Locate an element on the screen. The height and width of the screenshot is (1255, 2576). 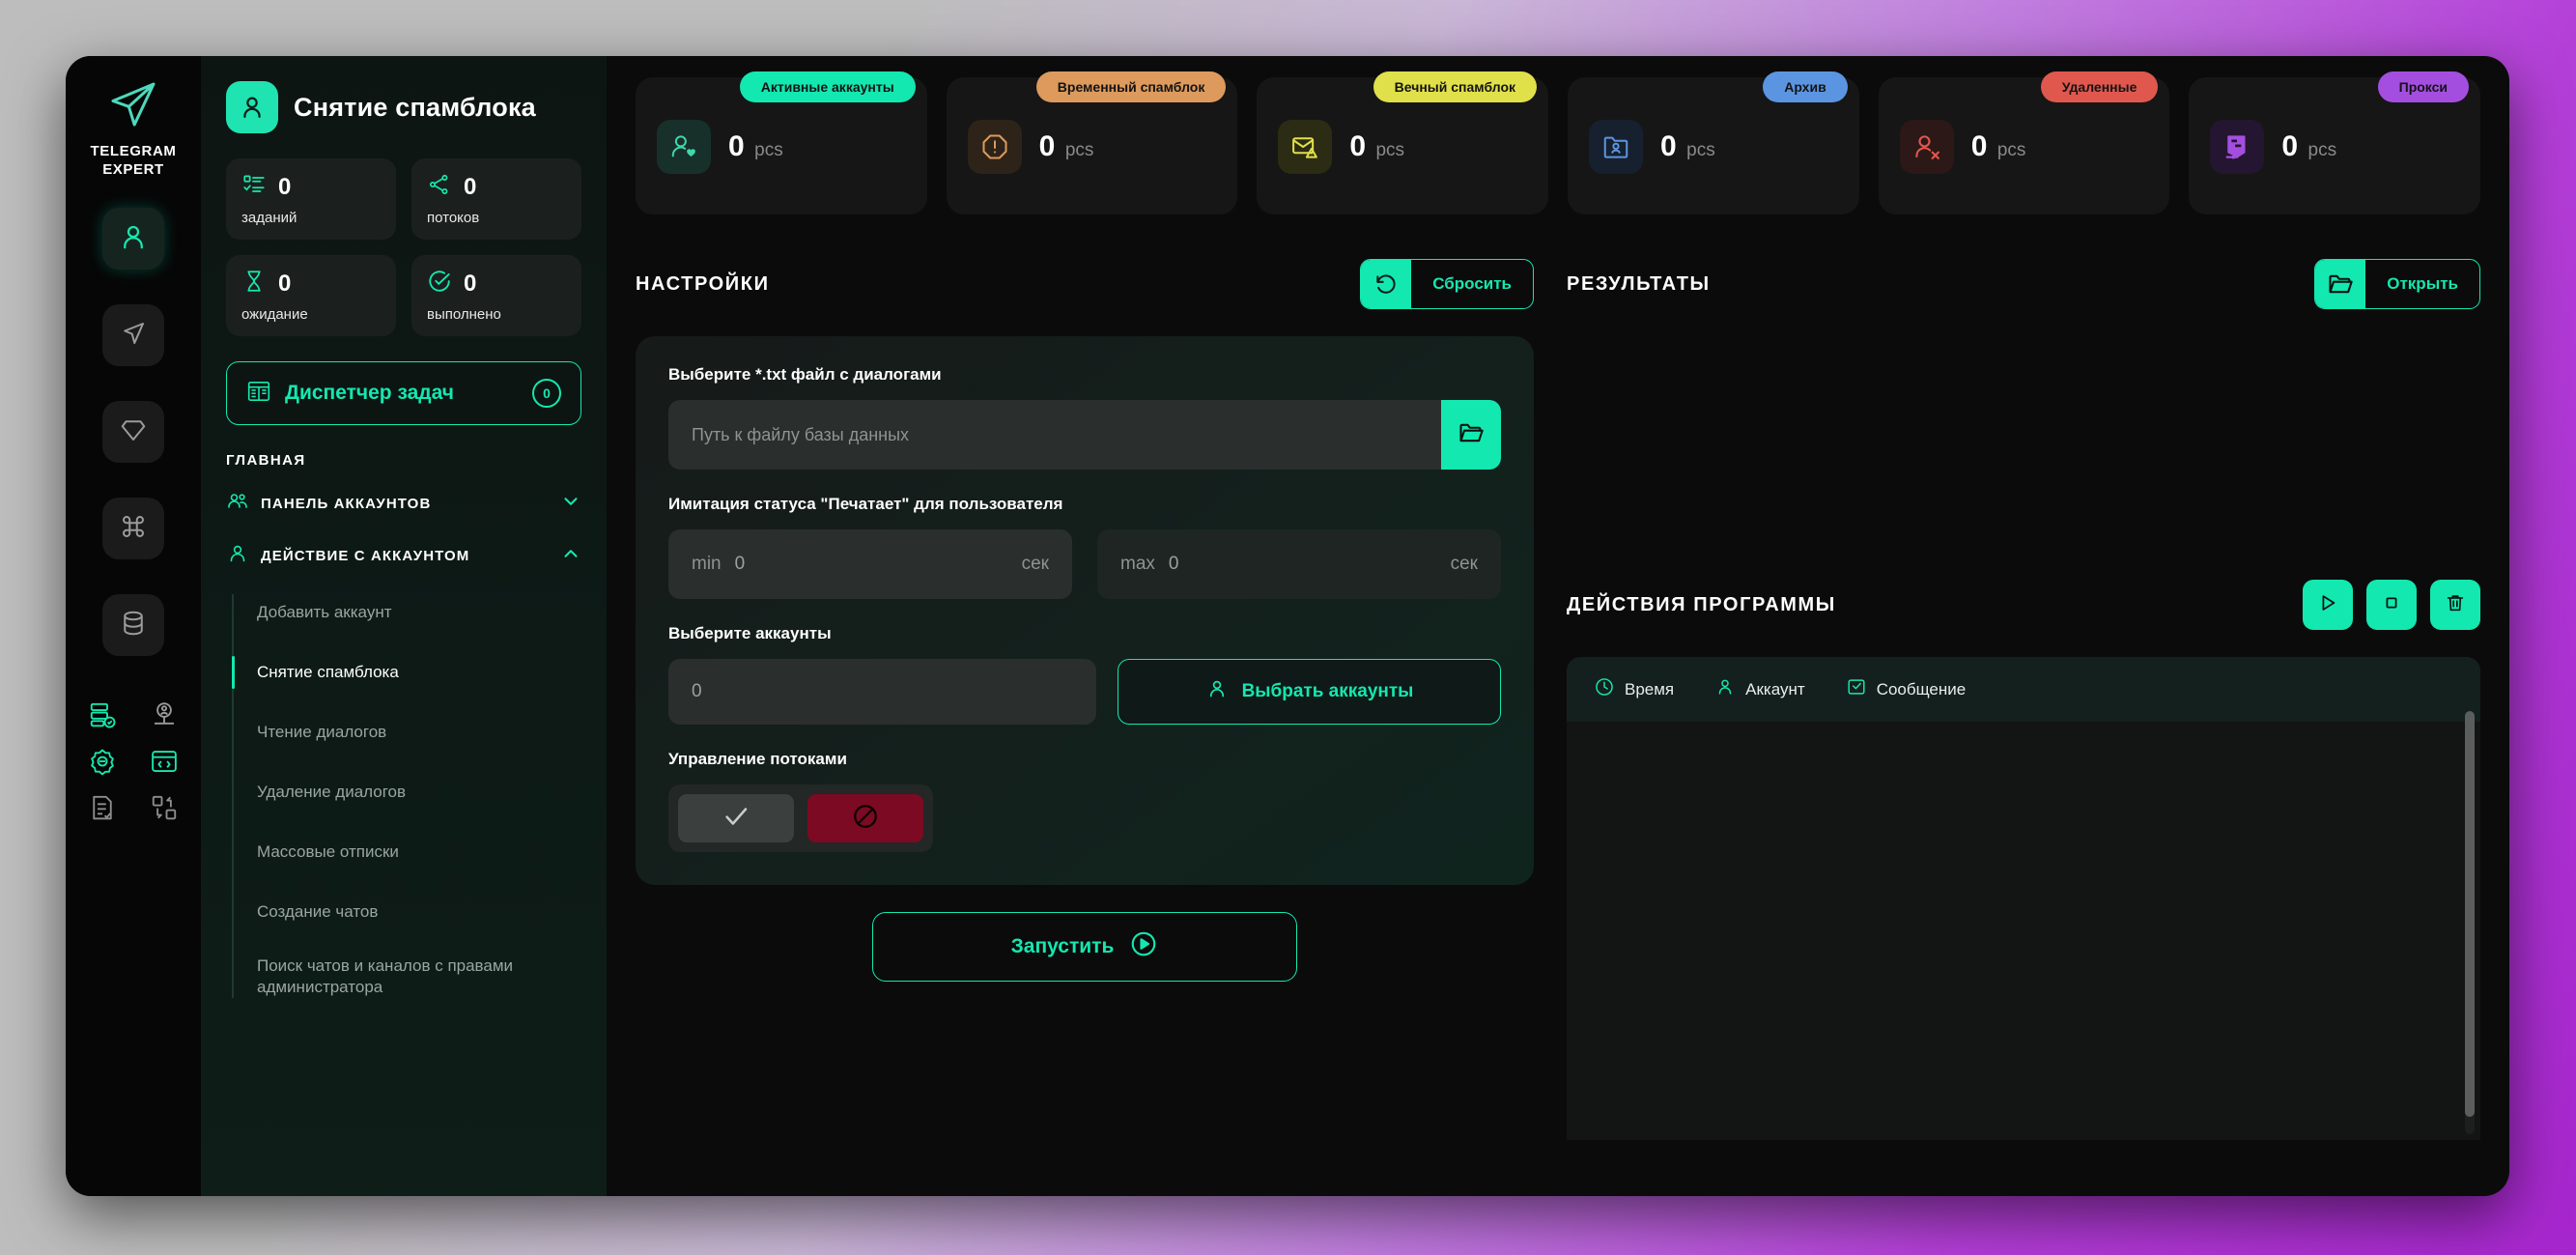
task-dispatcher-button: Диспетчер задач 0 is located at coordinates (403, 393).